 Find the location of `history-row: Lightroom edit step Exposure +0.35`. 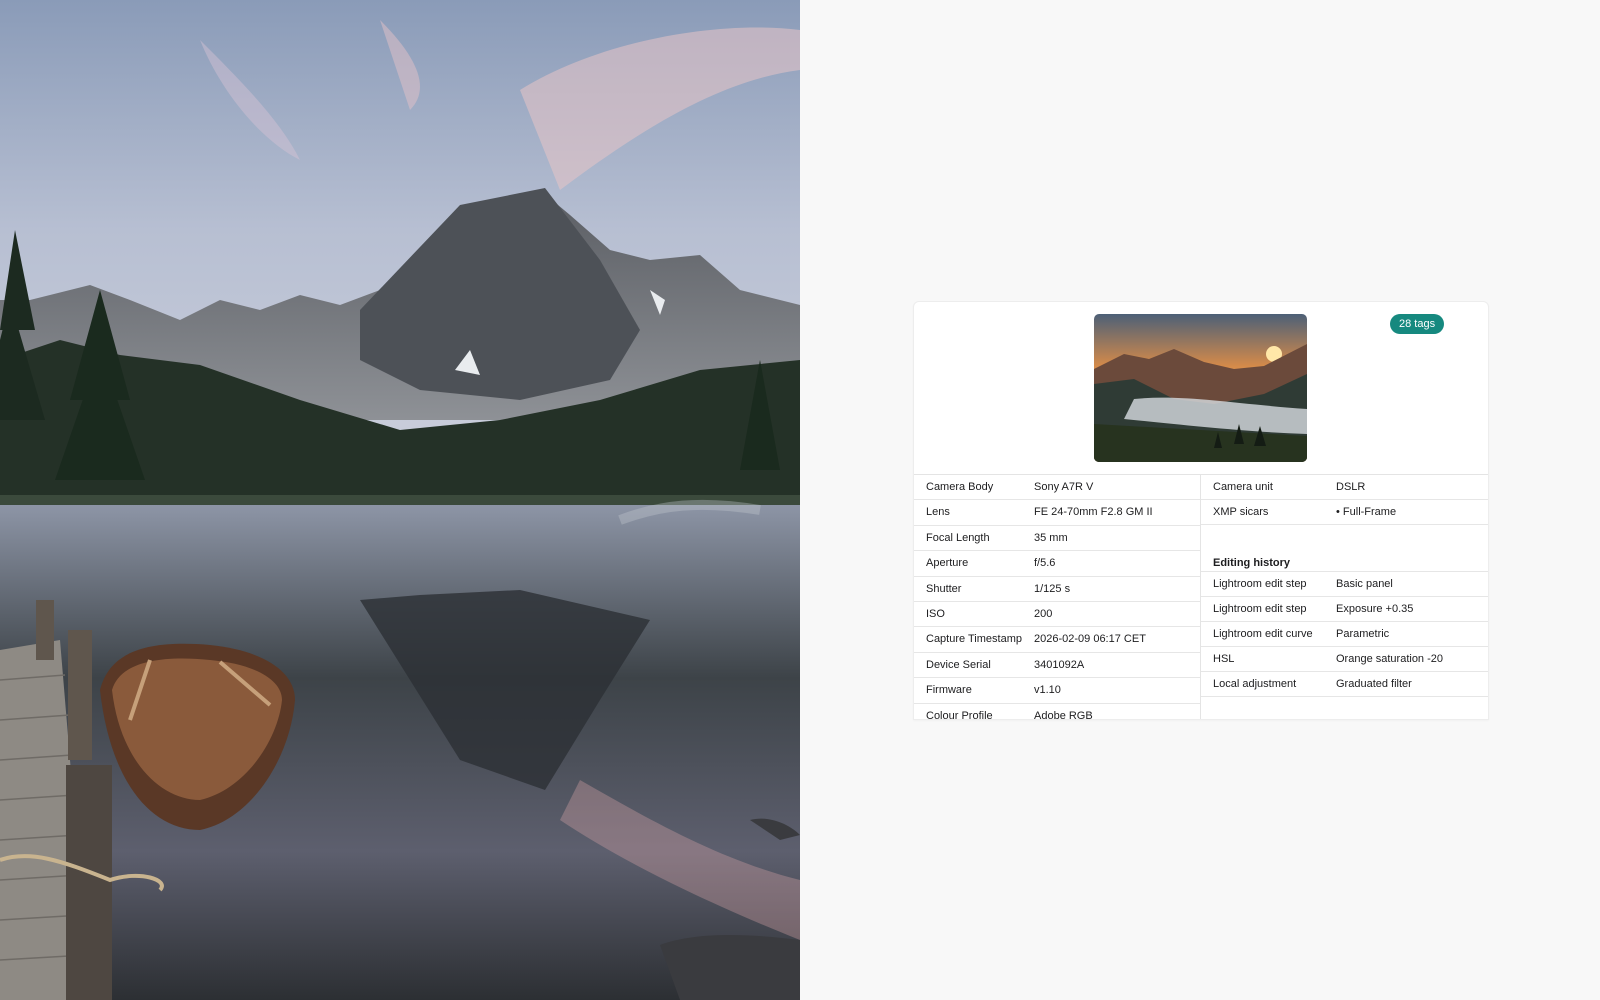

history-row: Lightroom edit step Exposure +0.35 is located at coordinates (1344, 609).